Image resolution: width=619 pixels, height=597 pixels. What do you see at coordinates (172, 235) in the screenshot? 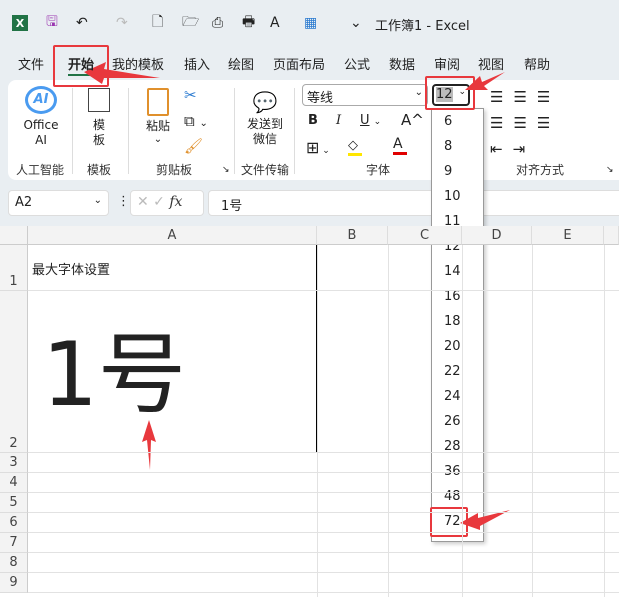
I see `column-header: A` at bounding box center [172, 235].